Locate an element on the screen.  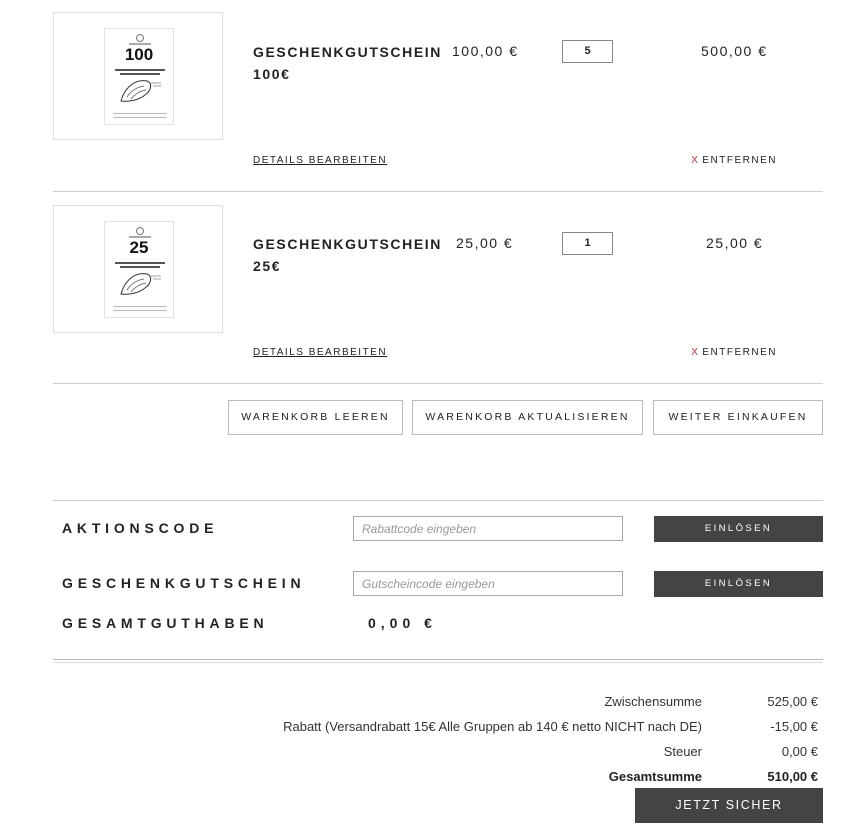
product-image: 25 is located at coordinates (138, 269).